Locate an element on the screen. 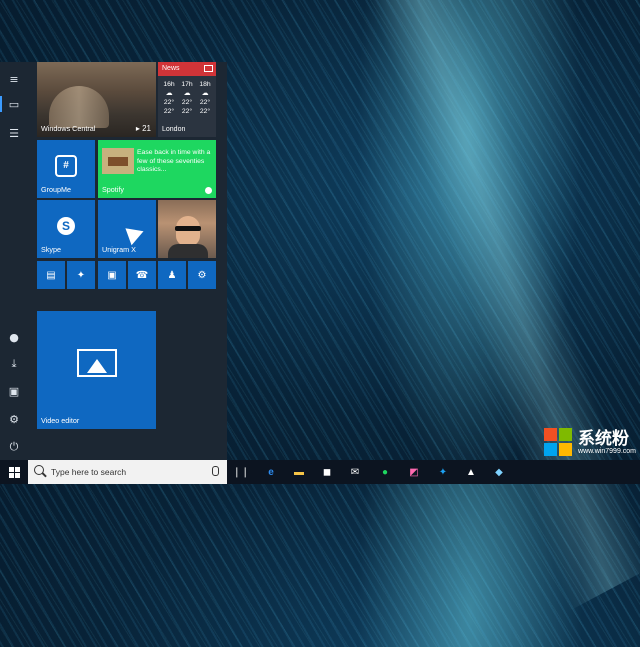 Image resolution: width=640 pixels, height=647 pixels. all-apps-icon: ☰ is located at coordinates (14, 133).